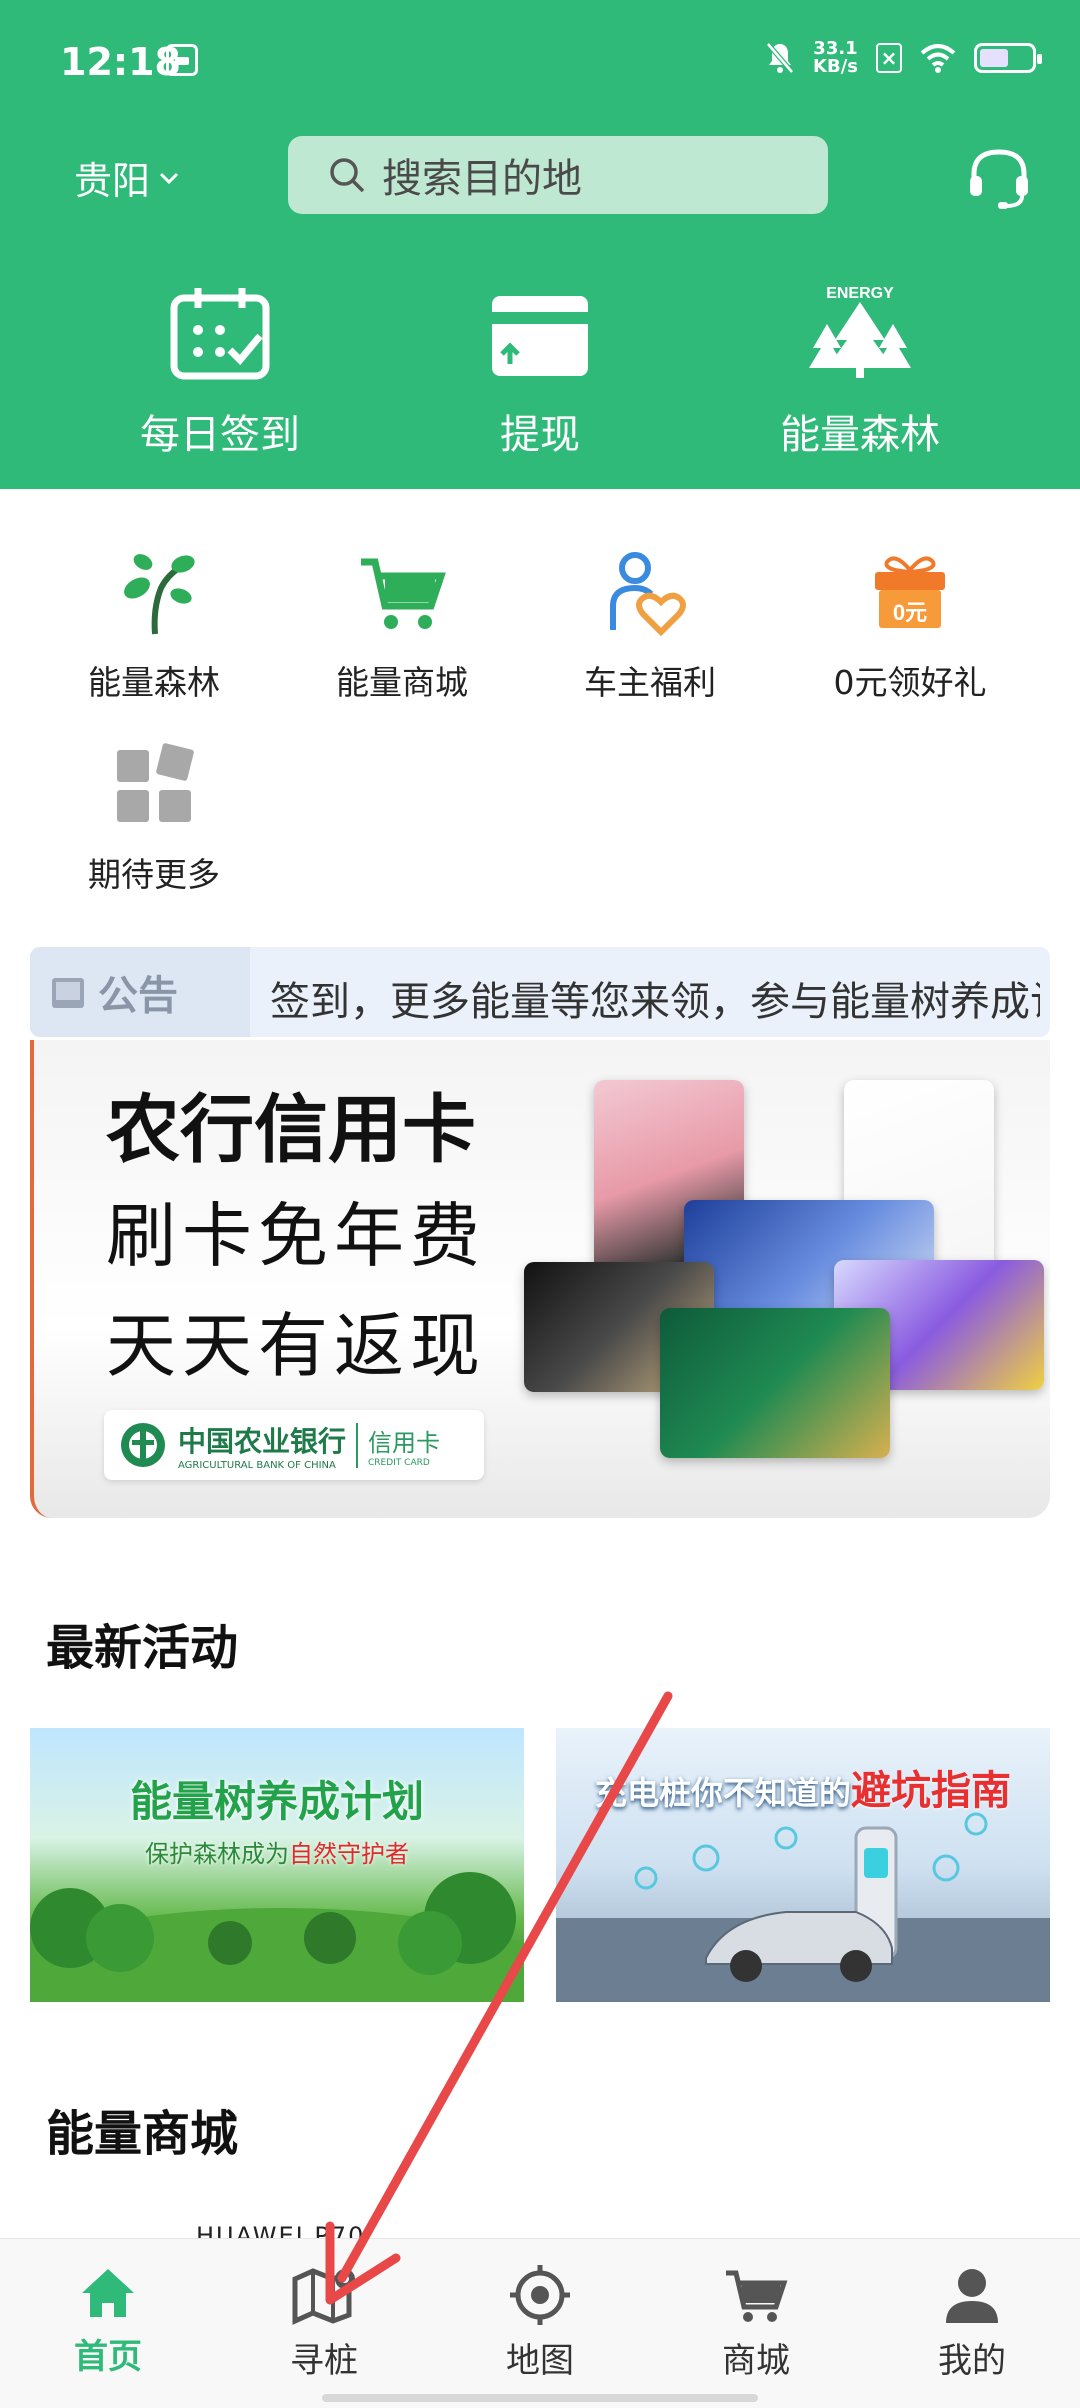  What do you see at coordinates (182, 60) in the screenshot?
I see `notification-app-icon` at bounding box center [182, 60].